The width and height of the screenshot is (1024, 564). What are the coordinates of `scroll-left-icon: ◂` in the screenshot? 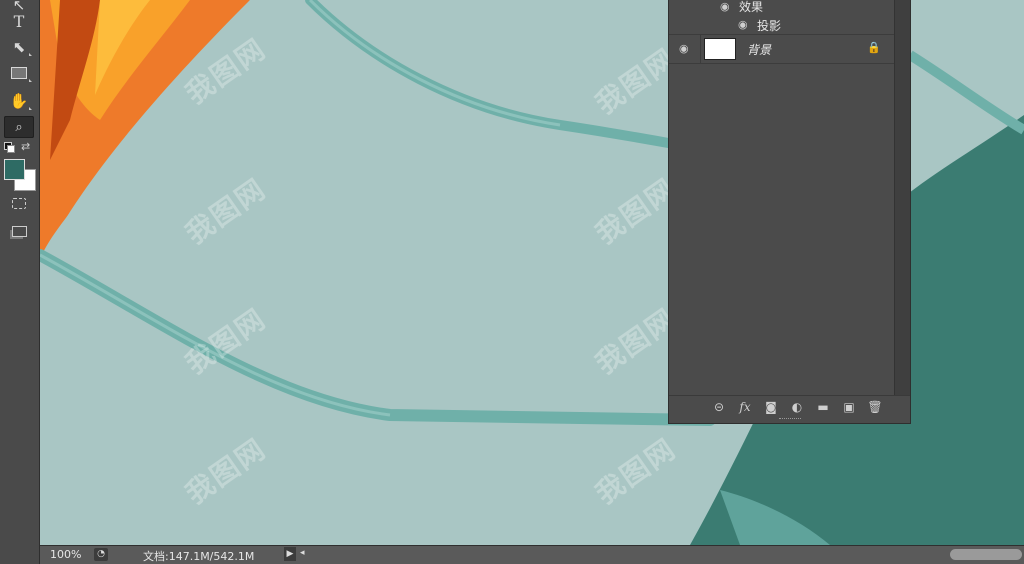 It's located at (302, 553).